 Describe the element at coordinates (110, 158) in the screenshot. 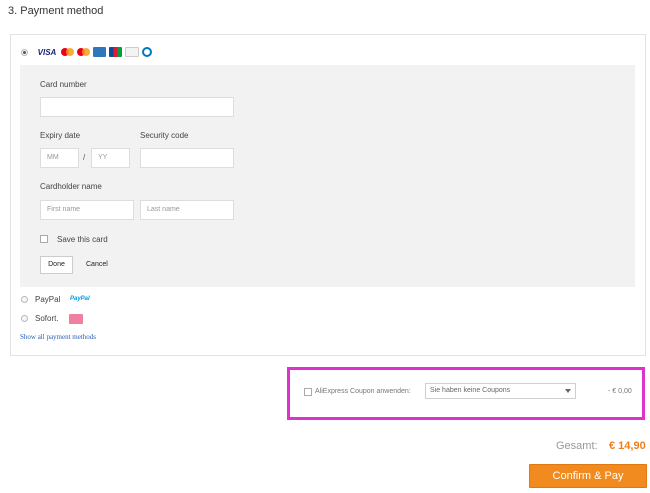

I see `expiry-year-input: YY` at that location.